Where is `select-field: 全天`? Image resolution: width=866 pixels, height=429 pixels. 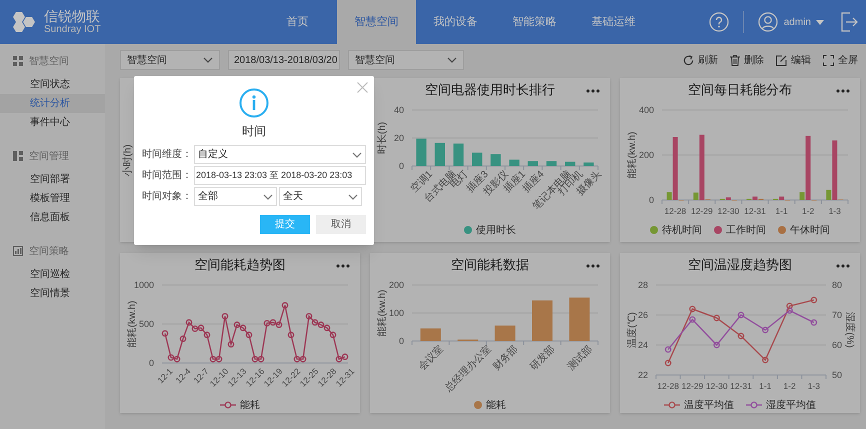 select-field: 全天 is located at coordinates (320, 196).